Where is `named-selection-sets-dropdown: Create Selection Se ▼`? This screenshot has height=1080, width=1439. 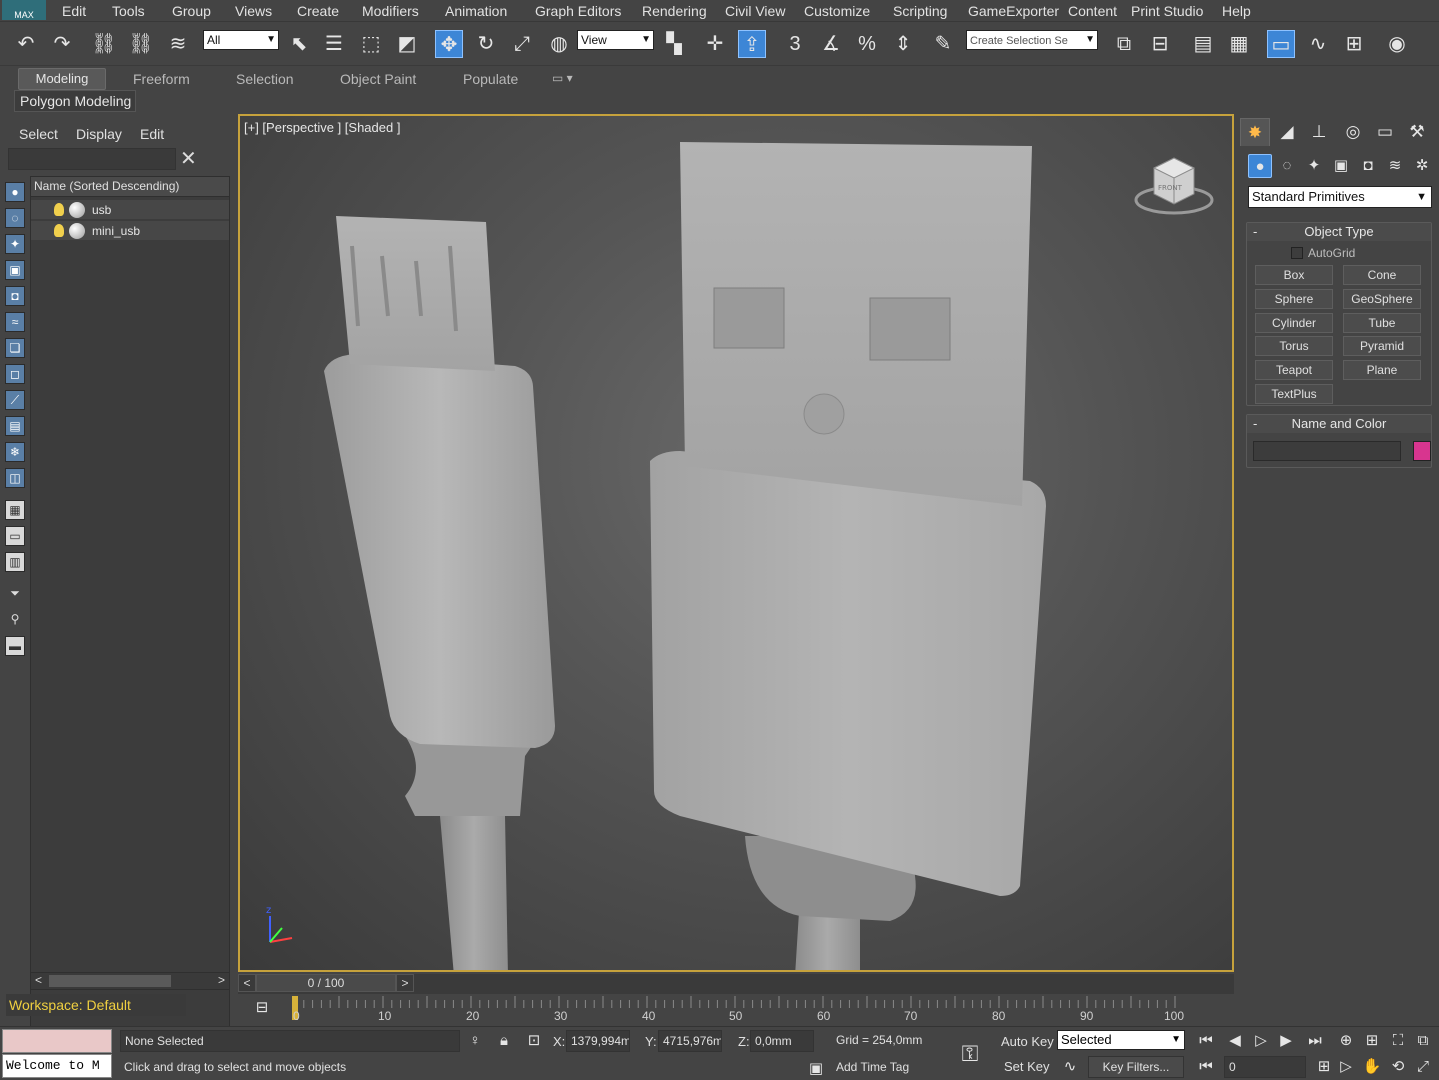 named-selection-sets-dropdown: Create Selection Se ▼ is located at coordinates (1032, 40).